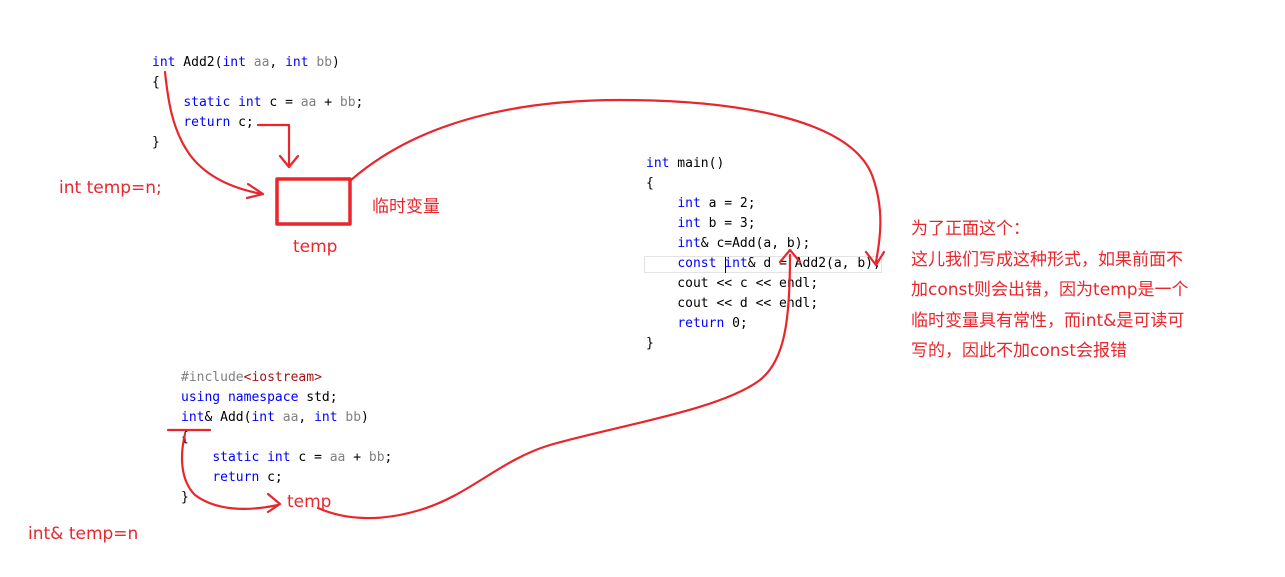  Describe the element at coordinates (313, 201) in the screenshot. I see `temp-box` at that location.